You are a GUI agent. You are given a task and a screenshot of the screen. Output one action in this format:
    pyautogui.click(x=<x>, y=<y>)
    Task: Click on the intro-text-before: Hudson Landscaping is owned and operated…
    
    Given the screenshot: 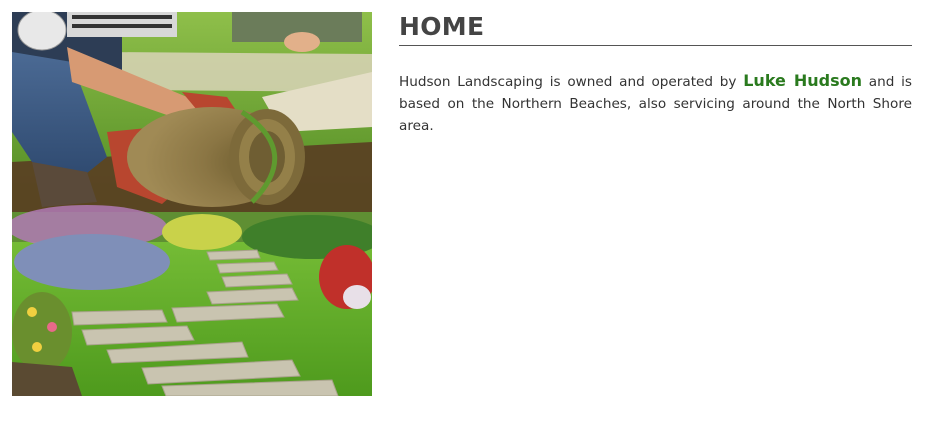 What is the action you would take?
    pyautogui.click(x=571, y=82)
    